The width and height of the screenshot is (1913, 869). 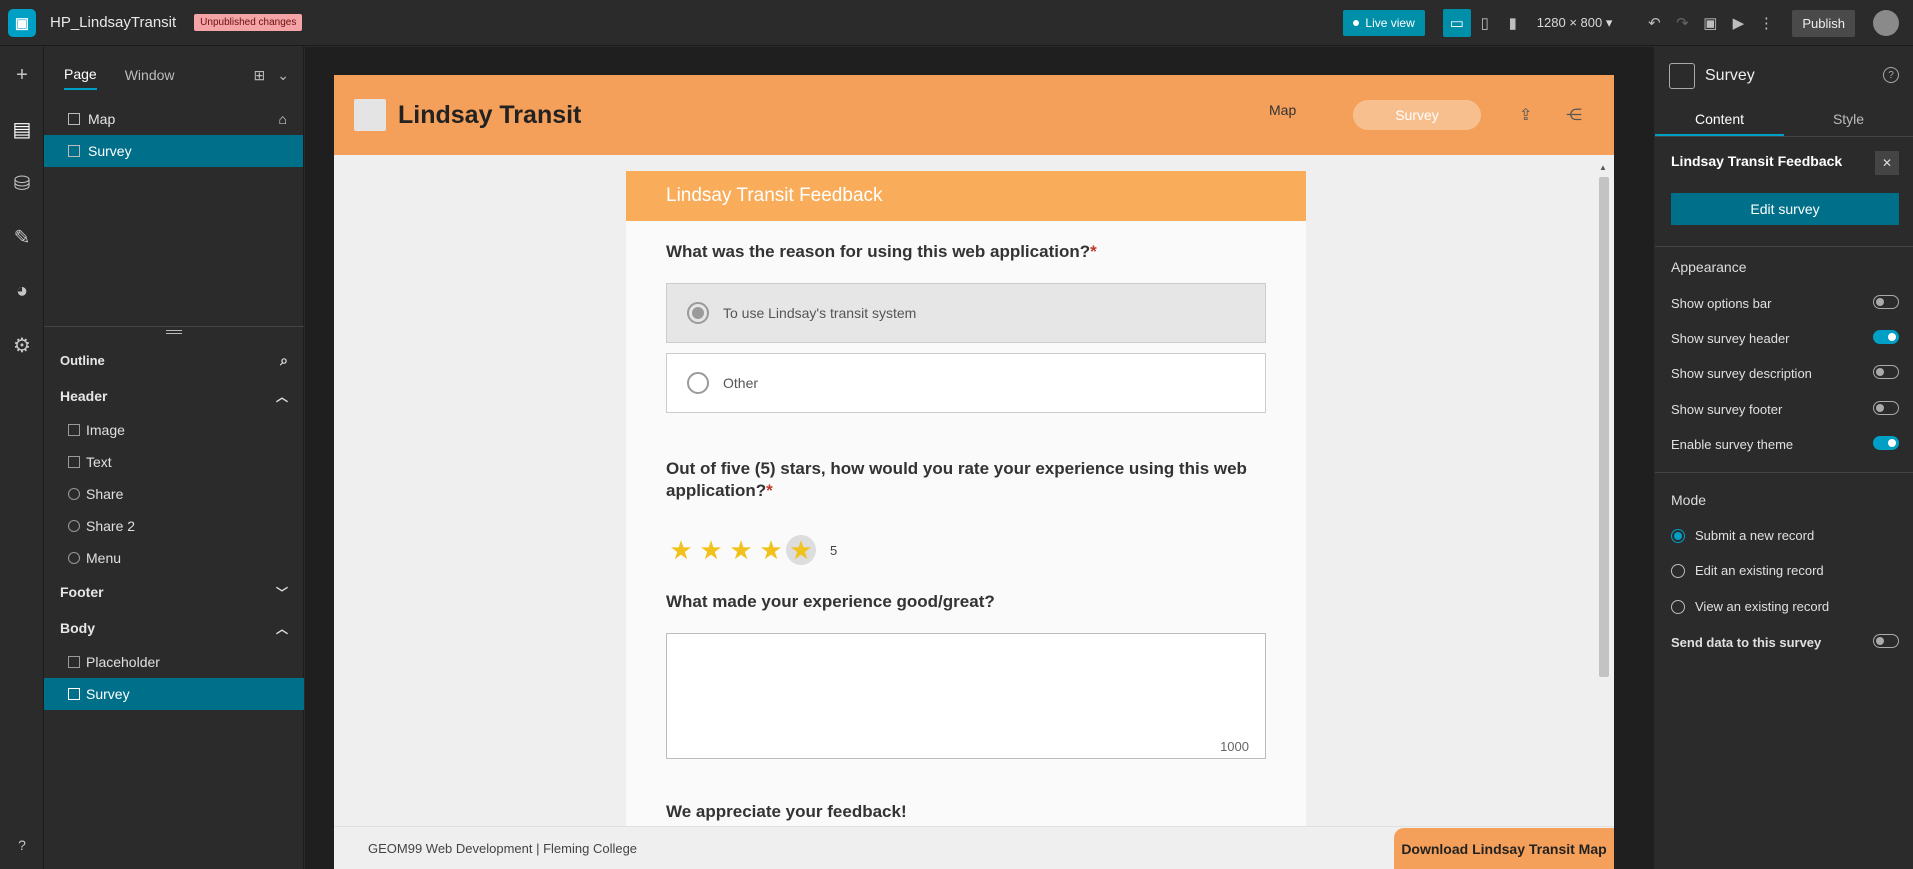 What do you see at coordinates (1574, 115) in the screenshot?
I see `share-nodes-icon: ⋲` at bounding box center [1574, 115].